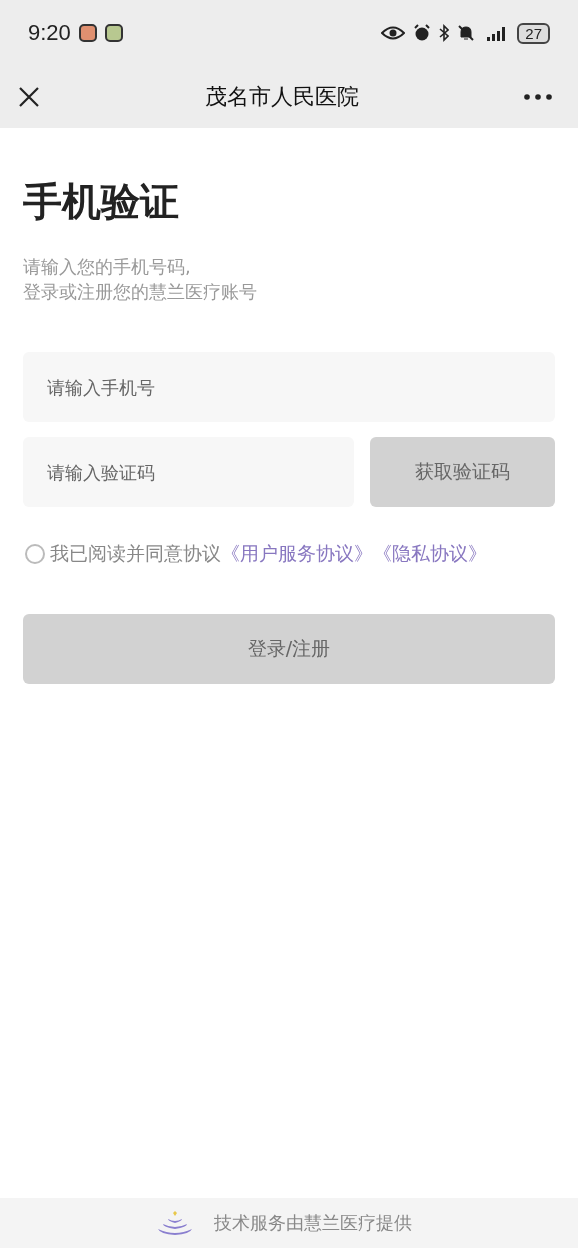 Image resolution: width=578 pixels, height=1248 pixels. Describe the element at coordinates (107, 267) in the screenshot. I see `subtitle-line: 请输入您的手机号码,` at that location.